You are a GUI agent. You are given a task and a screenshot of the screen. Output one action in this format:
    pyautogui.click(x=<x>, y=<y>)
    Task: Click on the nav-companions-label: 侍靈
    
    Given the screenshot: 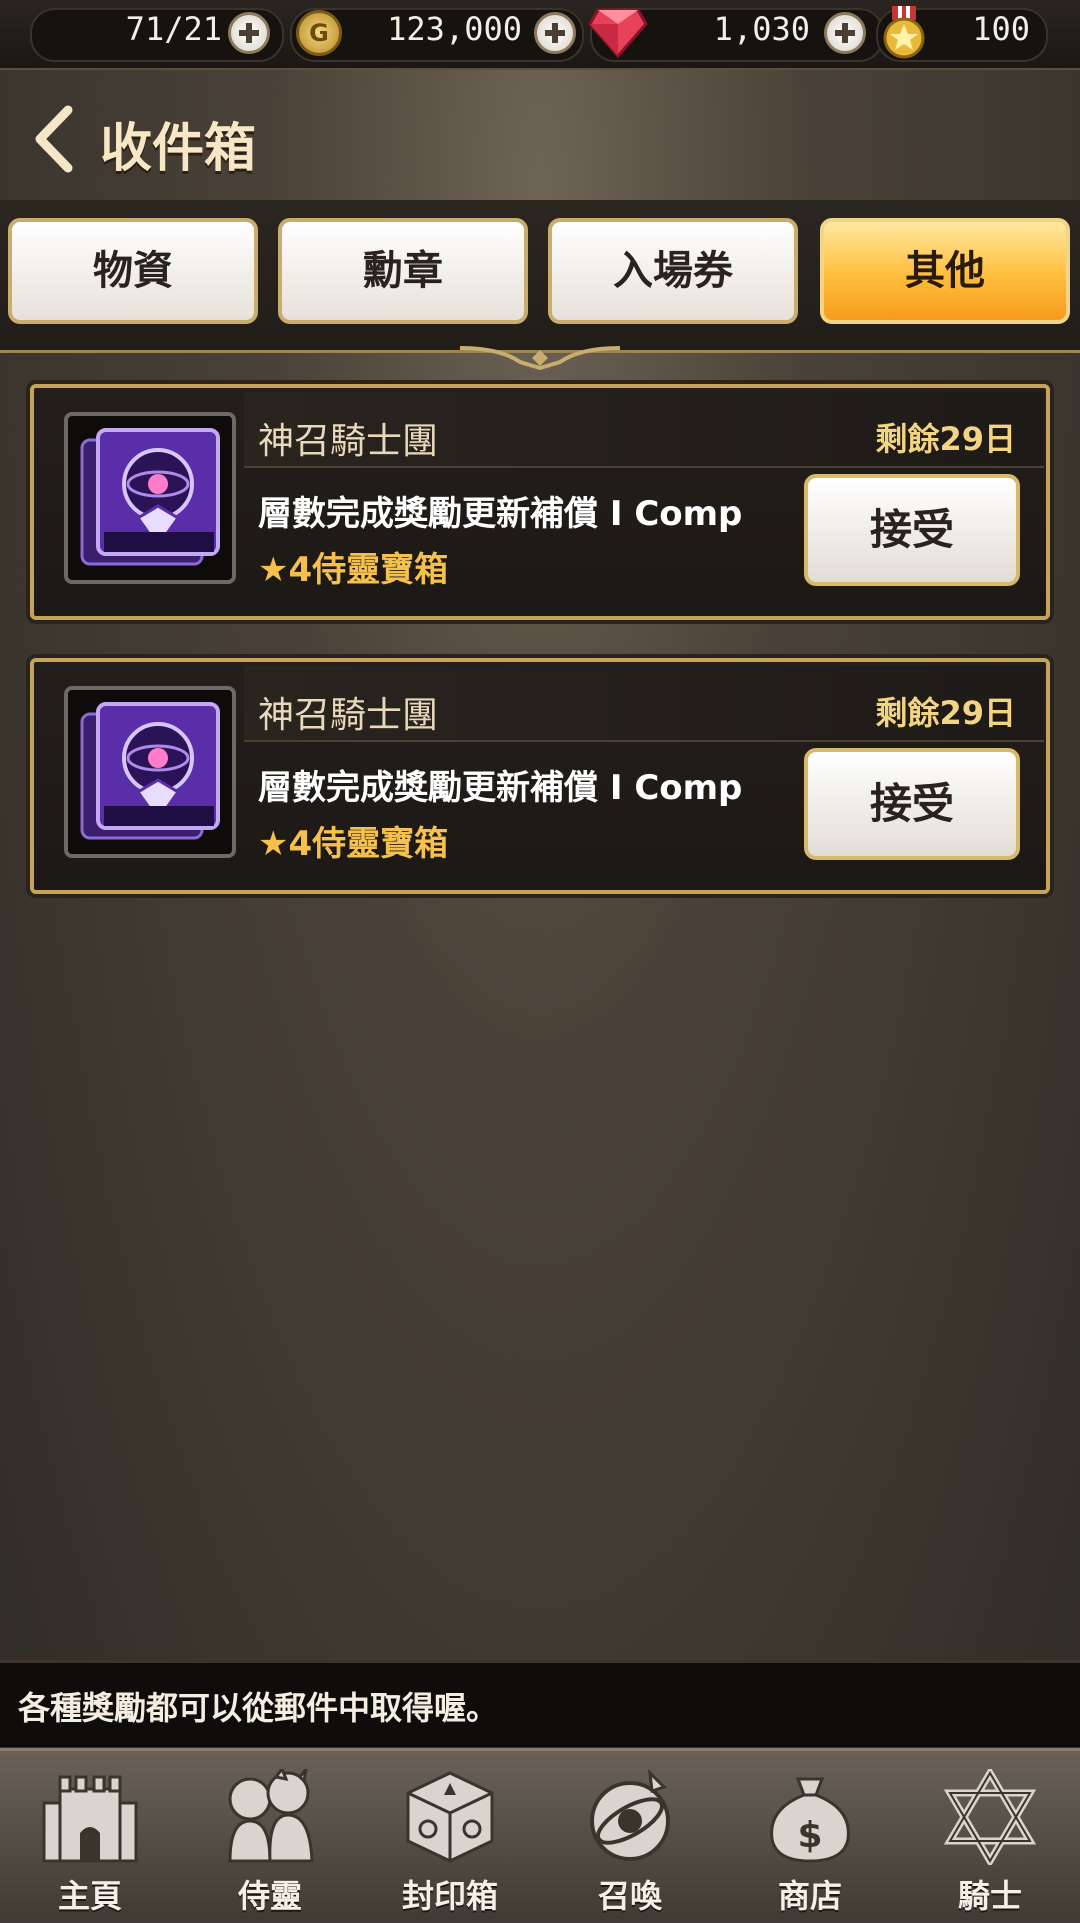 What is the action you would take?
    pyautogui.click(x=269, y=1896)
    